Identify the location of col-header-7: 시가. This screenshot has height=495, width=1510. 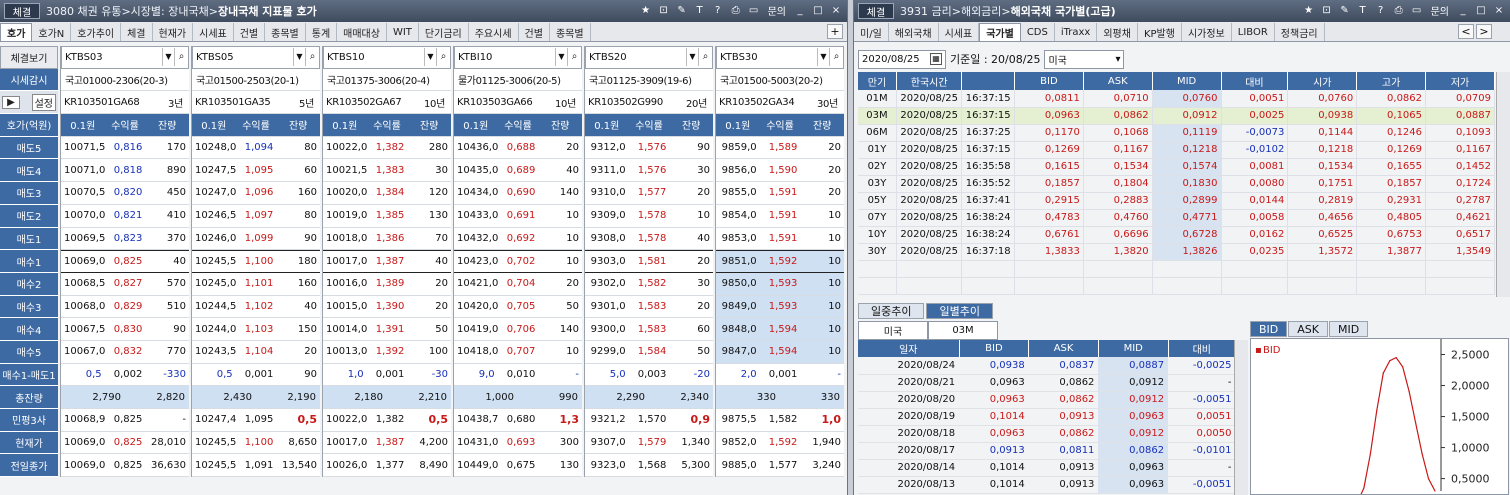
(1322, 81).